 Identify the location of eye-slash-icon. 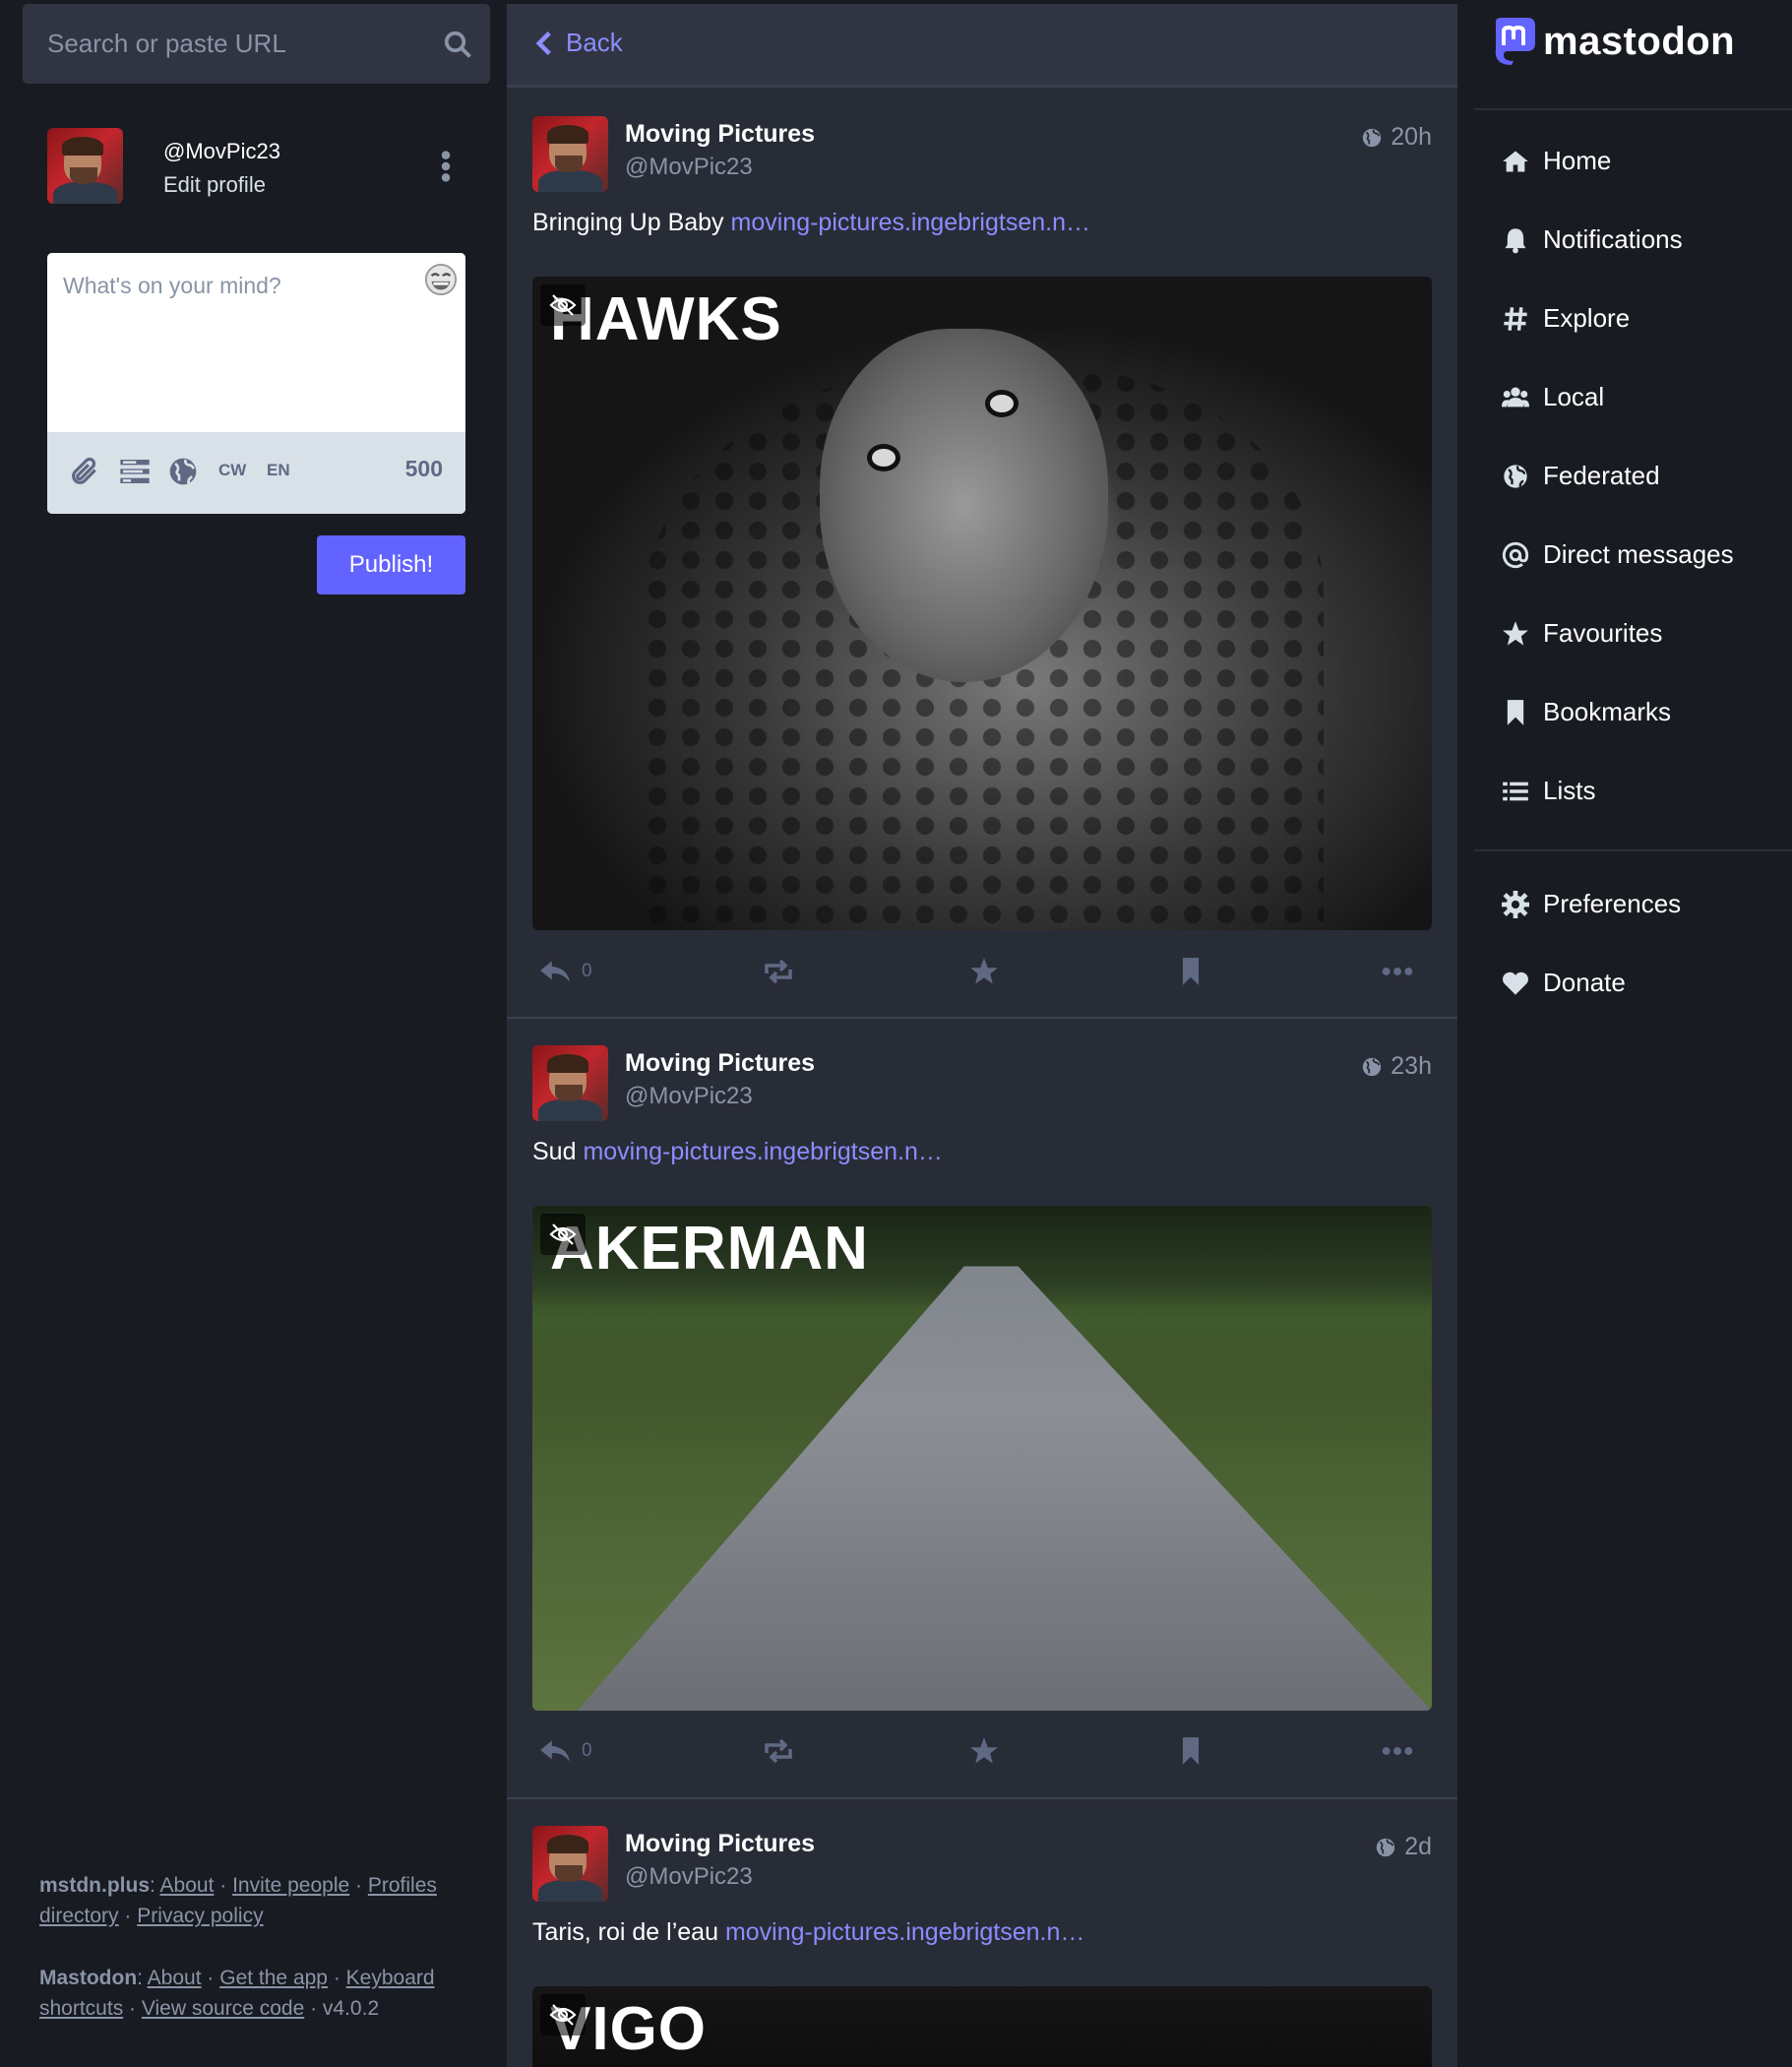
(563, 2015).